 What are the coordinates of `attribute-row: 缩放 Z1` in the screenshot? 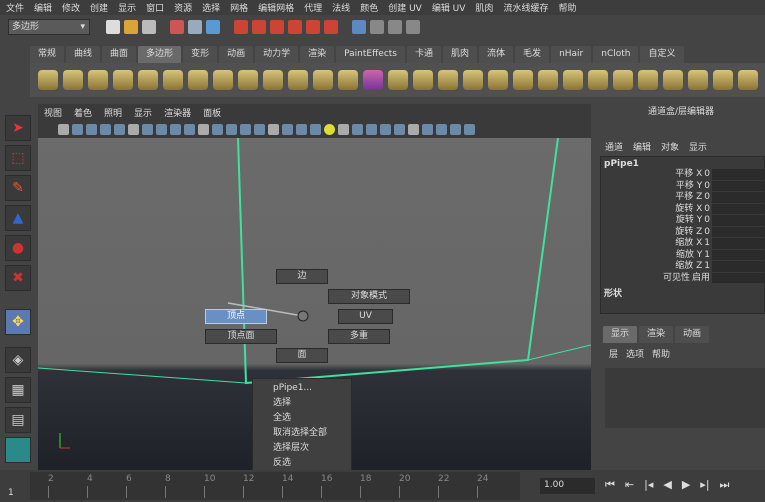 It's located at (684, 267).